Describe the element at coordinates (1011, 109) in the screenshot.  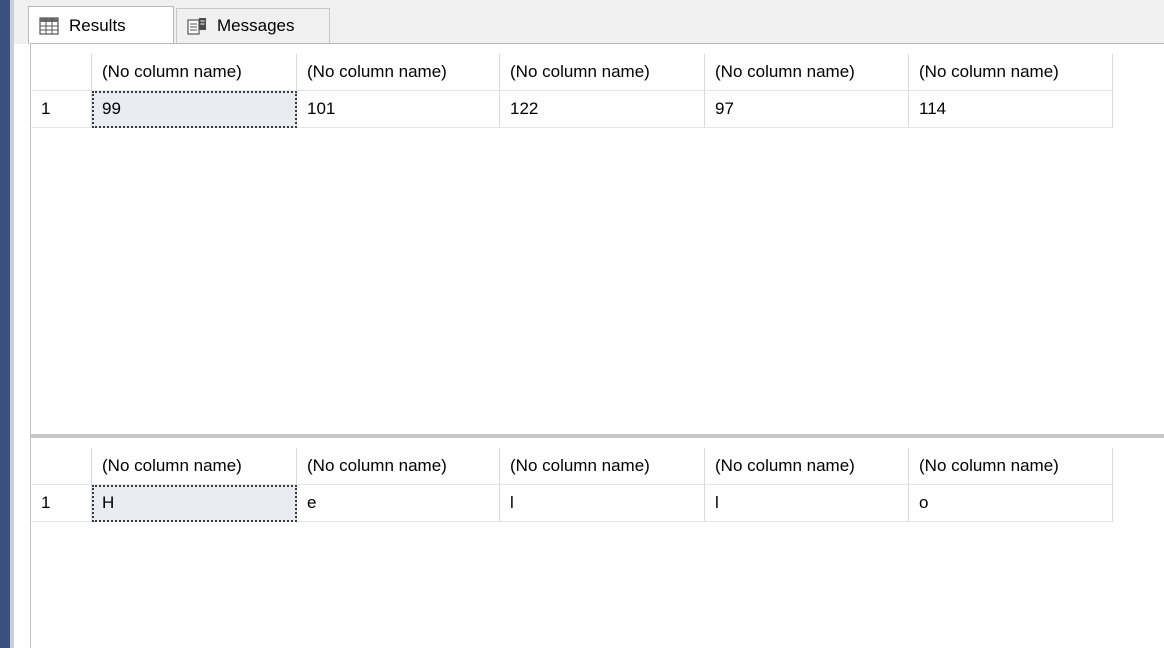
I see `grid-cell: 114` at that location.